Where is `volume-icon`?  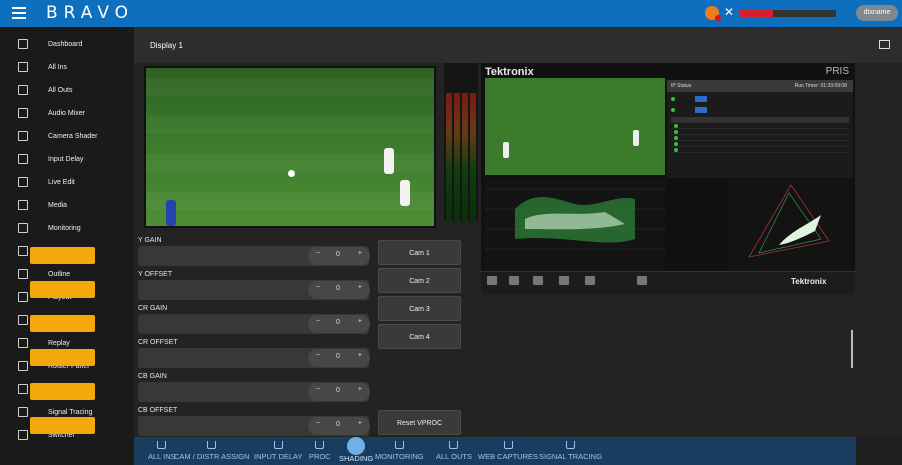
volume-icon is located at coordinates (514, 280).